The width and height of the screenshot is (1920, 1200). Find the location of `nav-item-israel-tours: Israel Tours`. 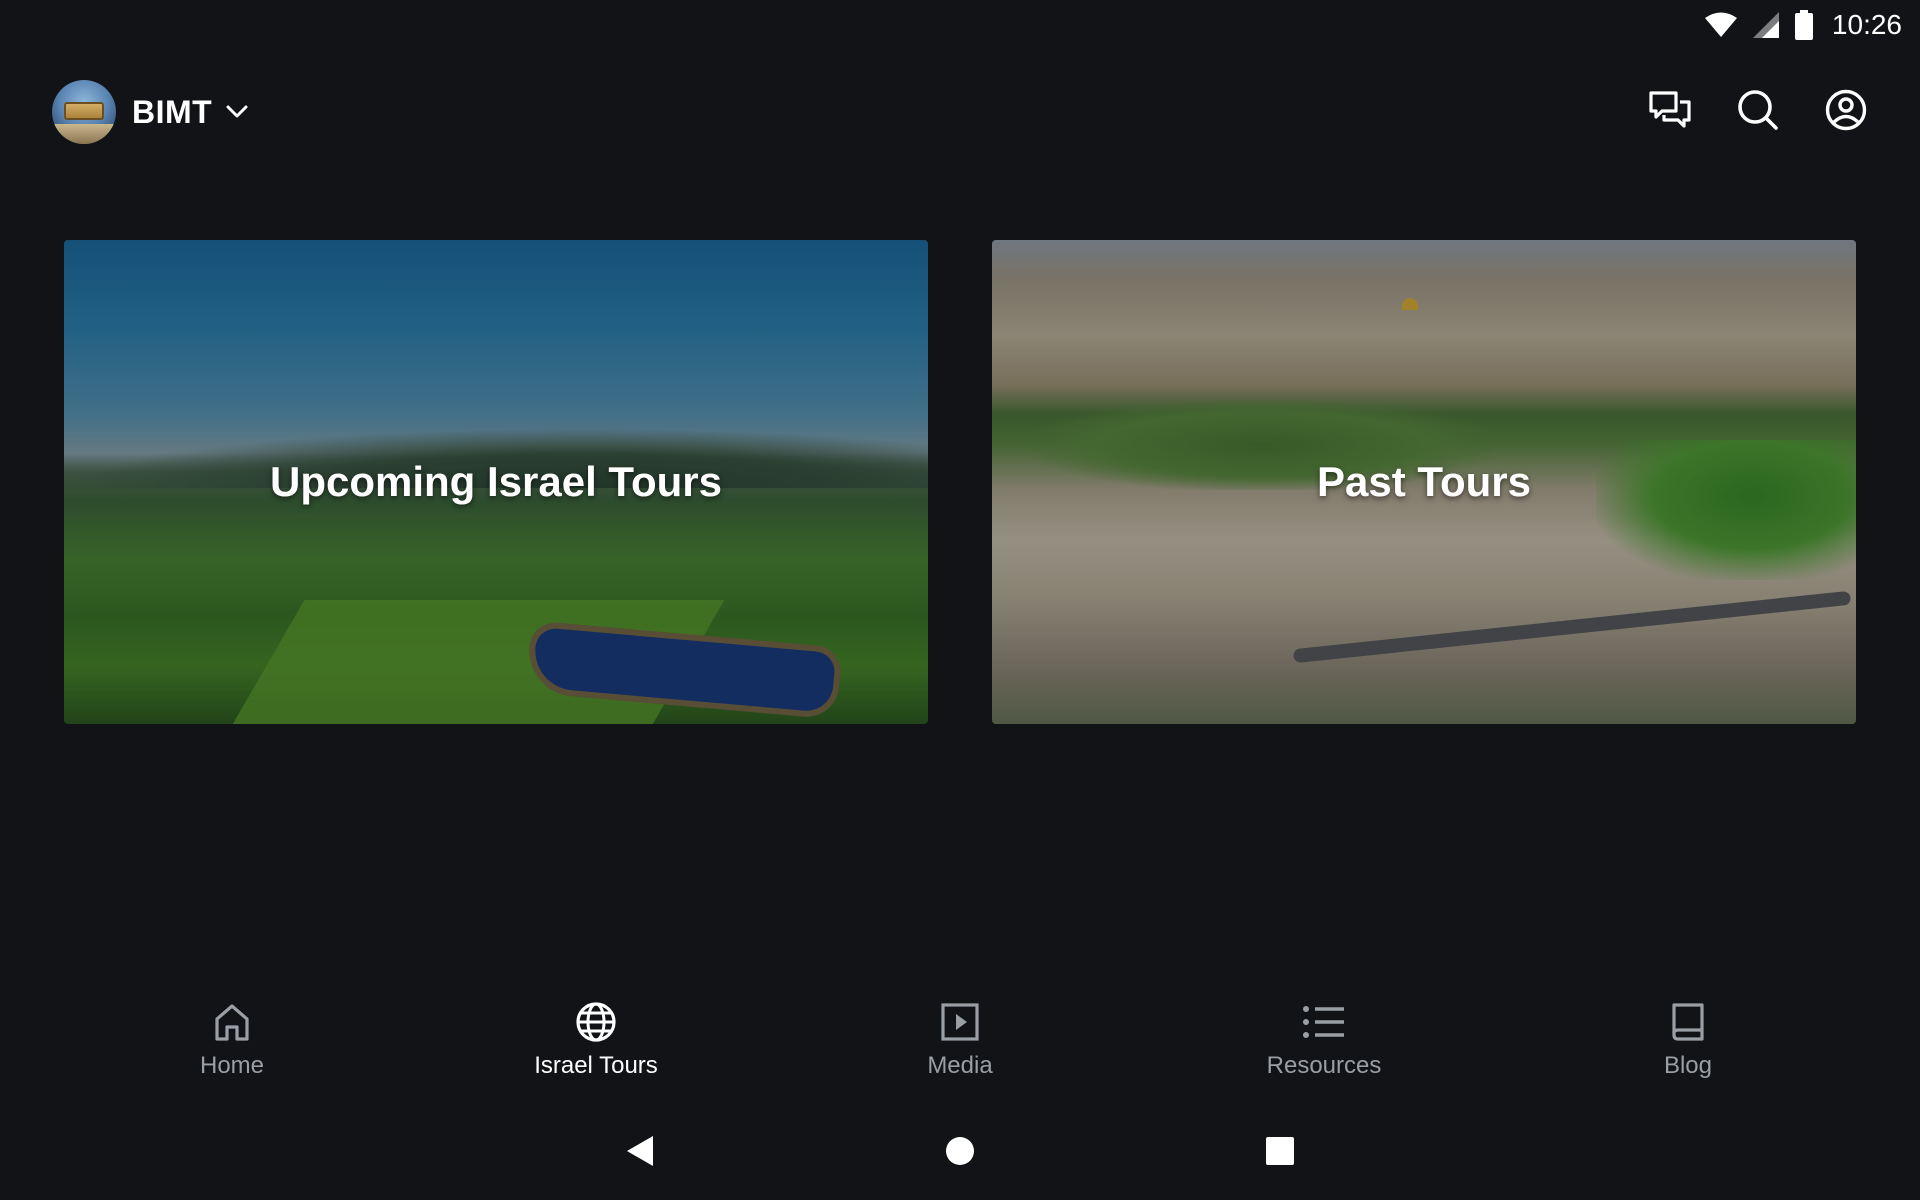

nav-item-israel-tours: Israel Tours is located at coordinates (596, 1050).